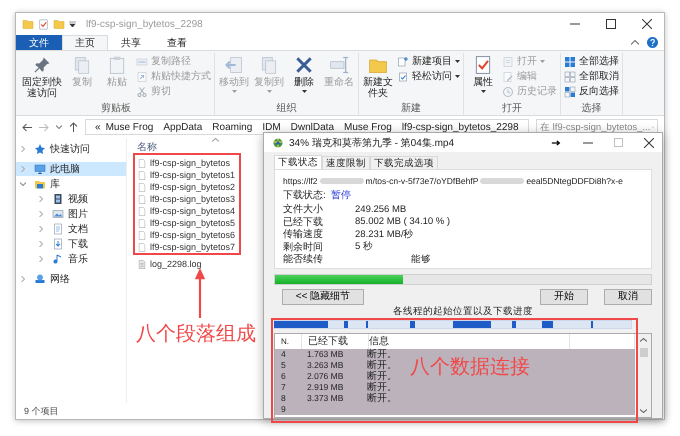 The image size is (680, 436). I want to click on breadcrumb: DwnlData, so click(312, 127).